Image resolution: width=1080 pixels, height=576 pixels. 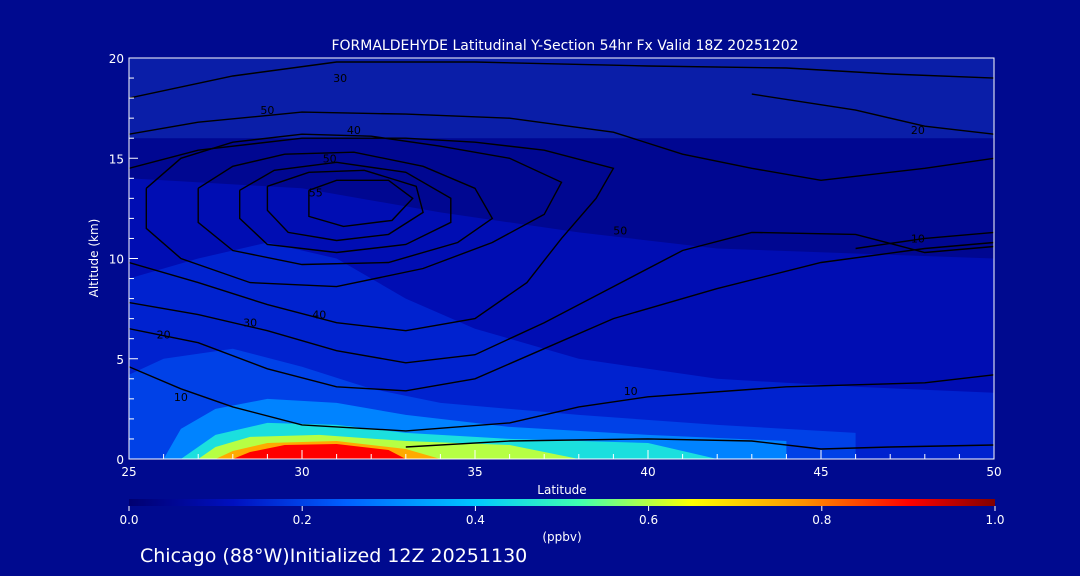 I want to click on colorbar: 0.0 0.2 0.4 0.6 0.8 1.0 (ppbv), so click(x=562, y=521).